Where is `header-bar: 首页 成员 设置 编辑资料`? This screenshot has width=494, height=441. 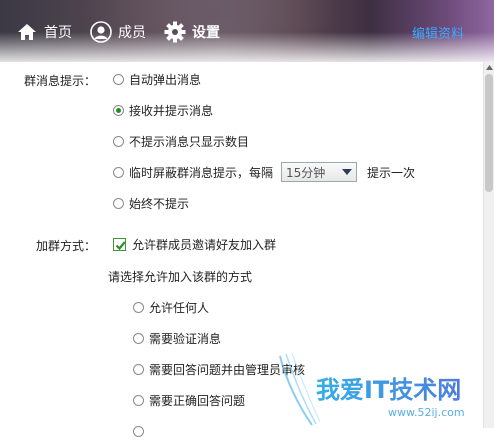
header-bar: 首页 成员 设置 编辑资料 is located at coordinates (247, 31).